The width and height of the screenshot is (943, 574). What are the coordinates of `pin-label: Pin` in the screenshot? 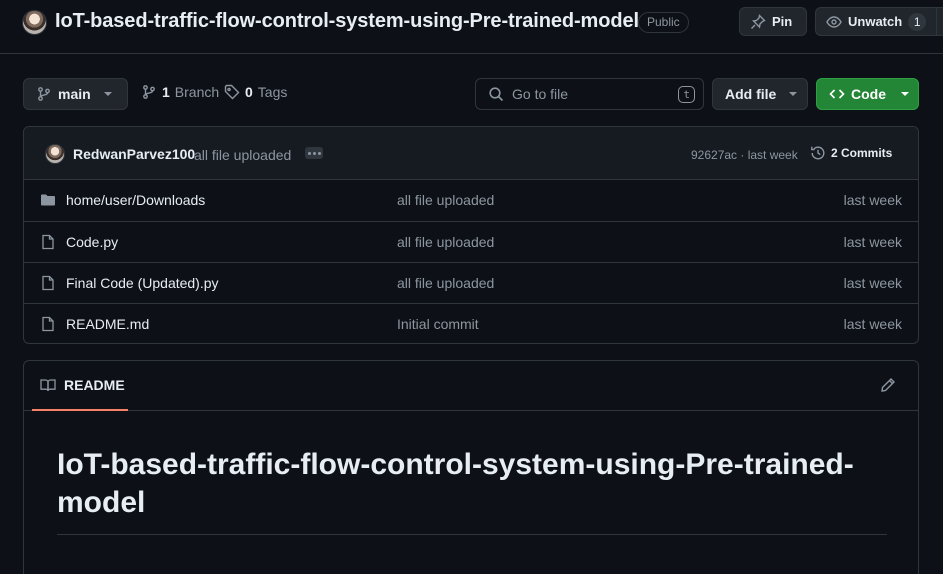 It's located at (782, 21).